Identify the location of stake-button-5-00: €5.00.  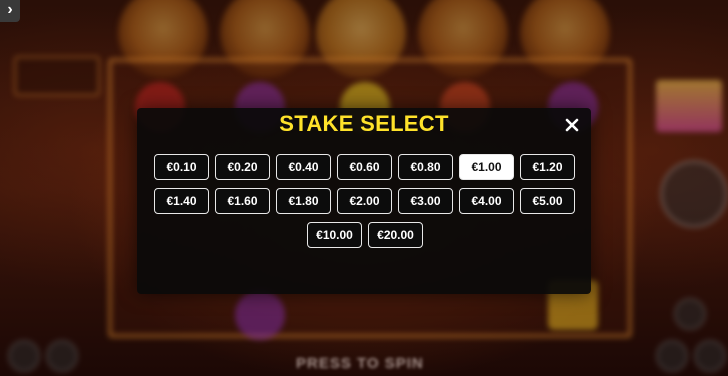
(547, 201).